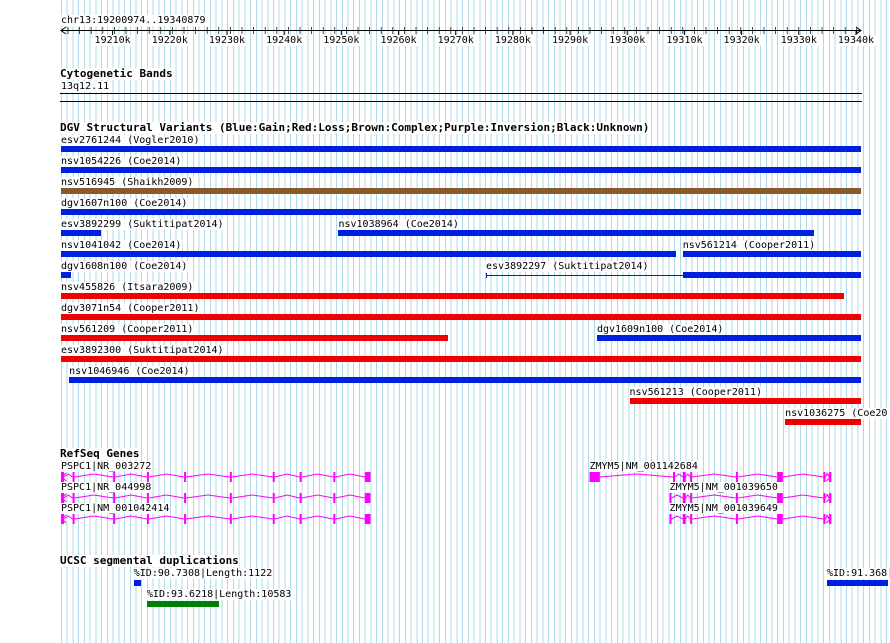 This screenshot has width=890, height=643. I want to click on segdup-feature-label: %ID:93.6218|Length:10583, so click(219, 594).